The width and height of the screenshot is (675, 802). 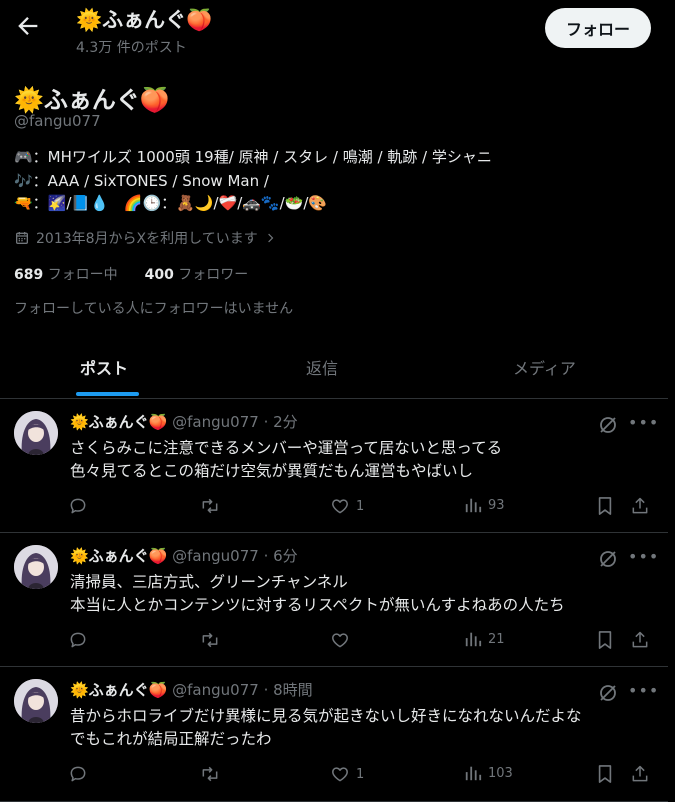 What do you see at coordinates (317, 605) in the screenshot?
I see `tweet-text-line: 本当に人とかコンテンツに対するリスペクトが無いんすよねあの人たち` at bounding box center [317, 605].